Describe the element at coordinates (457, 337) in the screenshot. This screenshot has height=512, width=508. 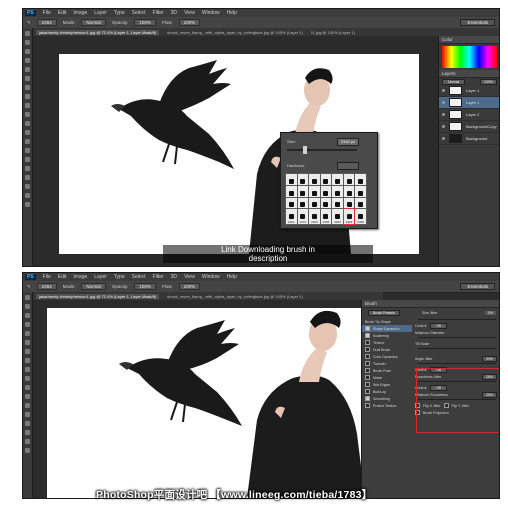
I see `min-diameter-slider` at that location.